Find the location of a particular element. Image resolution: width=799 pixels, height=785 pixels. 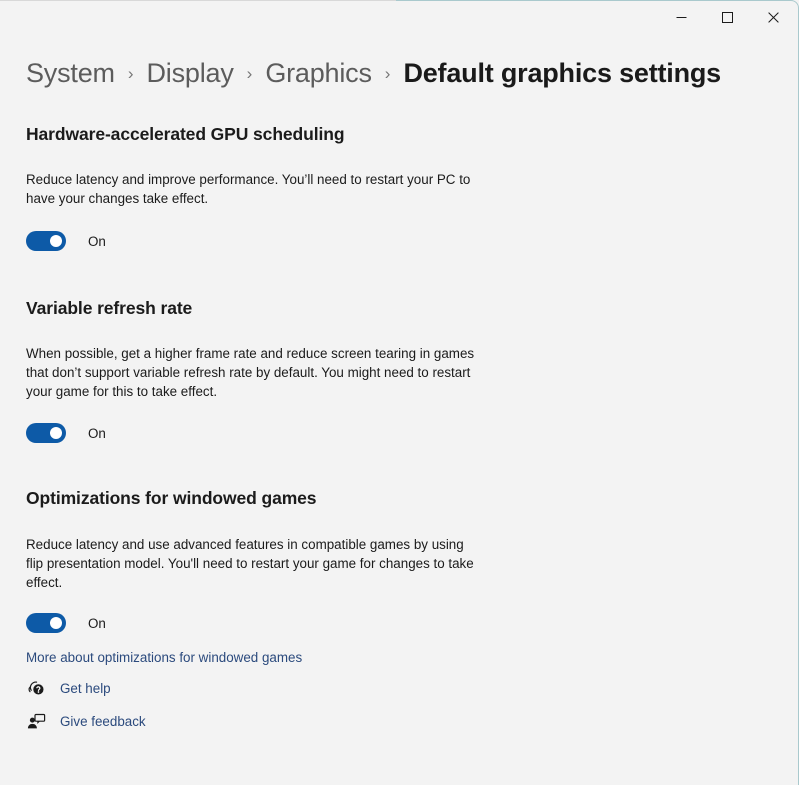

get-help-row: Get help is located at coordinates (86, 688).